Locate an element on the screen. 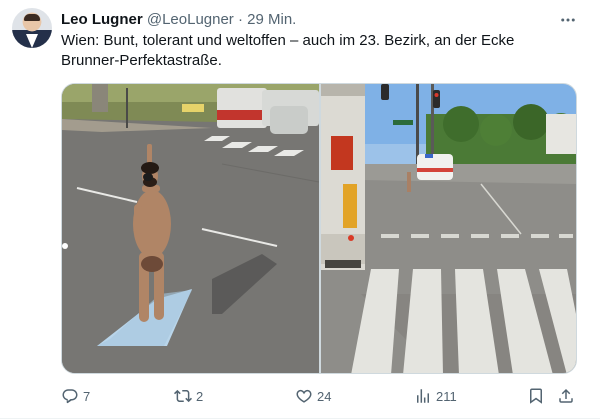  views-button: 211 is located at coordinates (435, 396).